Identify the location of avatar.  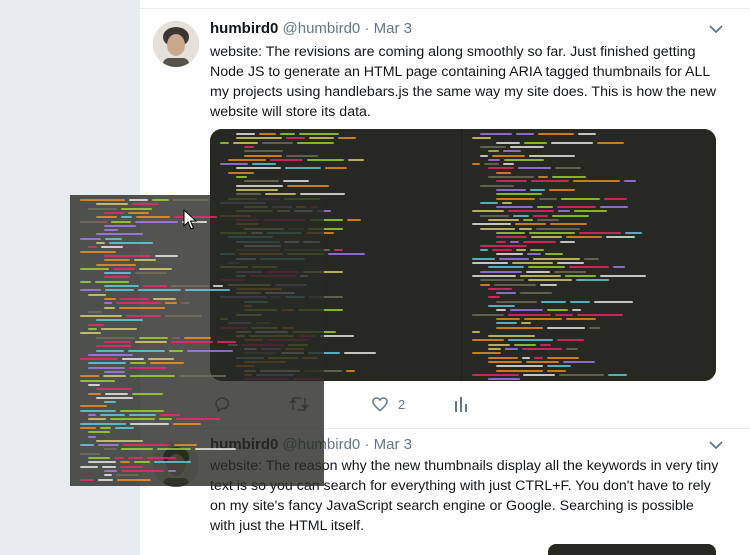
(176, 44).